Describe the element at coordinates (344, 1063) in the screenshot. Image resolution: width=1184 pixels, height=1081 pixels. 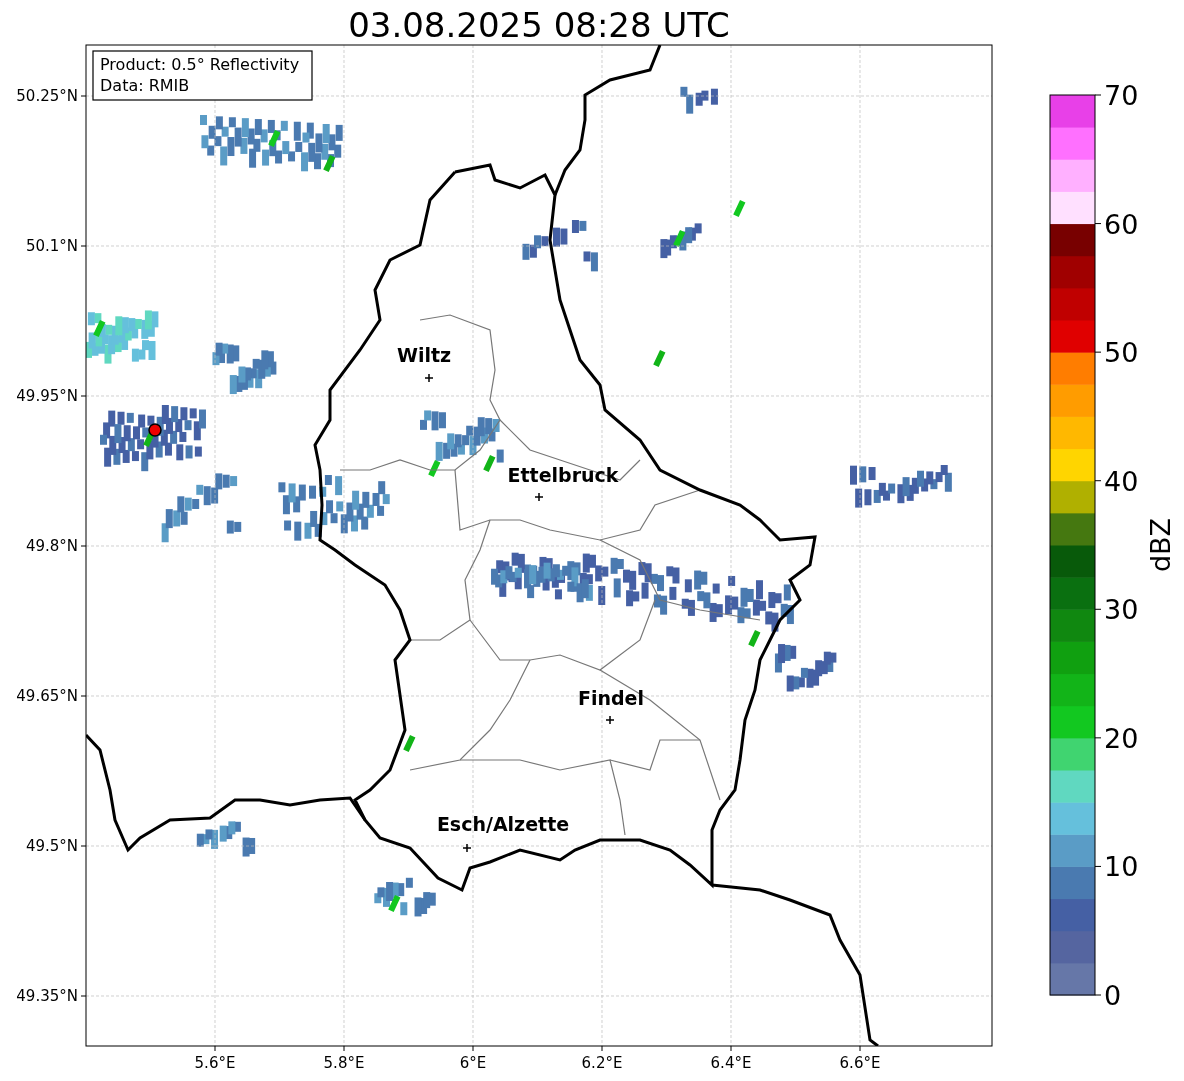
I see `axis-tick-label: 5.8°E` at that location.